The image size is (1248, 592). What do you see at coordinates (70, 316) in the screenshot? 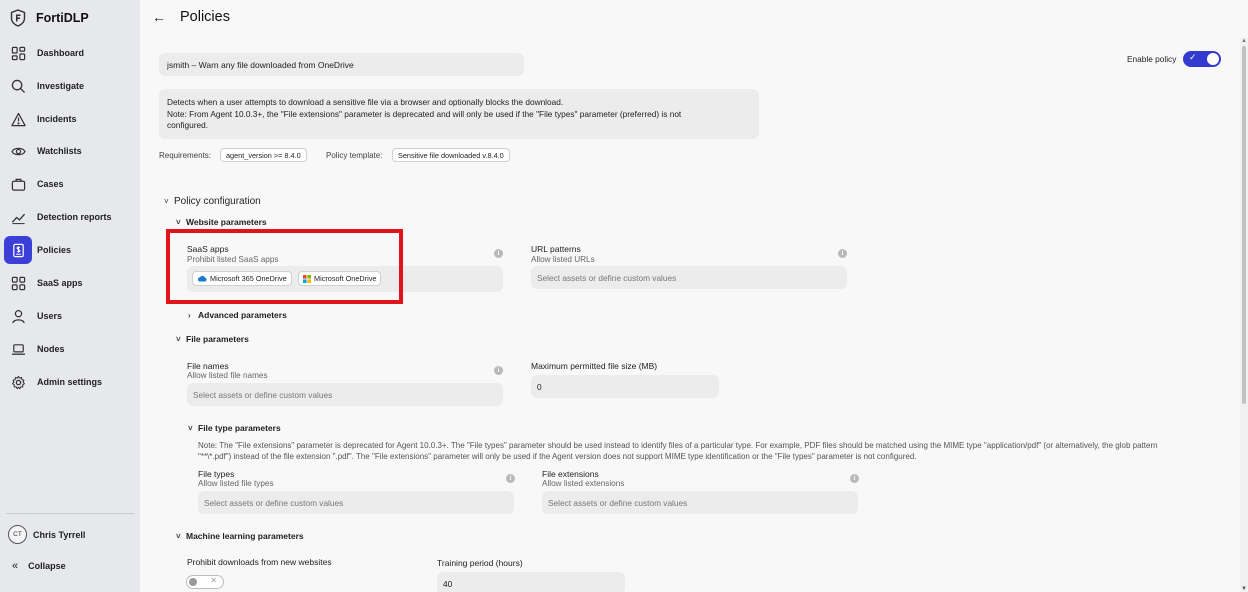
I see `sidebar-item-users: Users` at bounding box center [70, 316].